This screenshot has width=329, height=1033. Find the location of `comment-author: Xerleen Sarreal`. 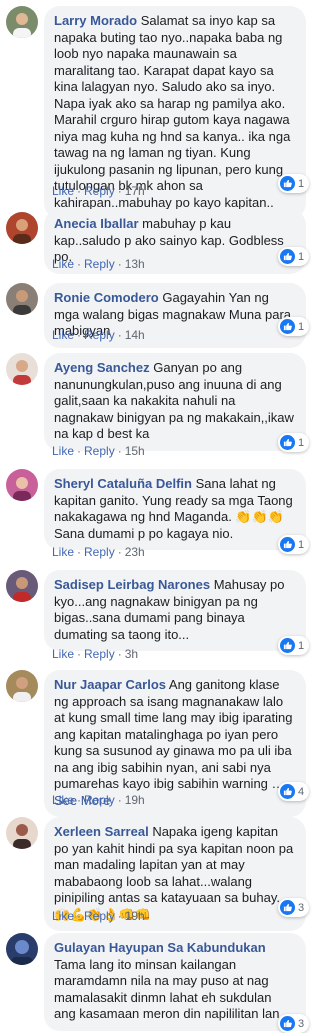

comment-author: Xerleen Sarreal is located at coordinates (101, 831).